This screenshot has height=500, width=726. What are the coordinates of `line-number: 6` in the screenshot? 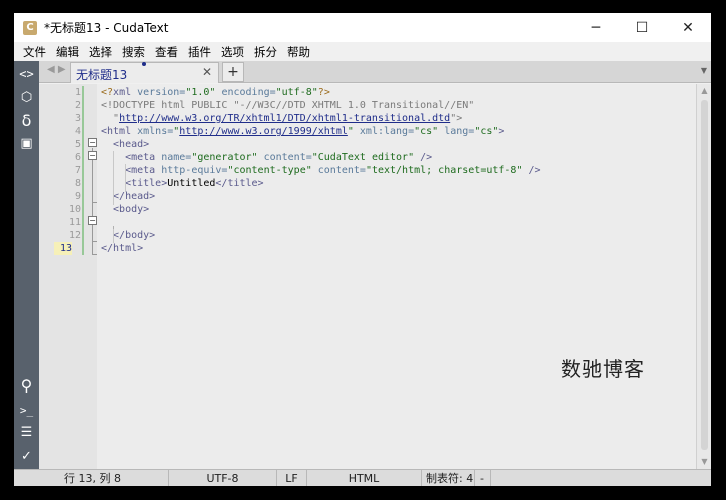 It's located at (77, 157).